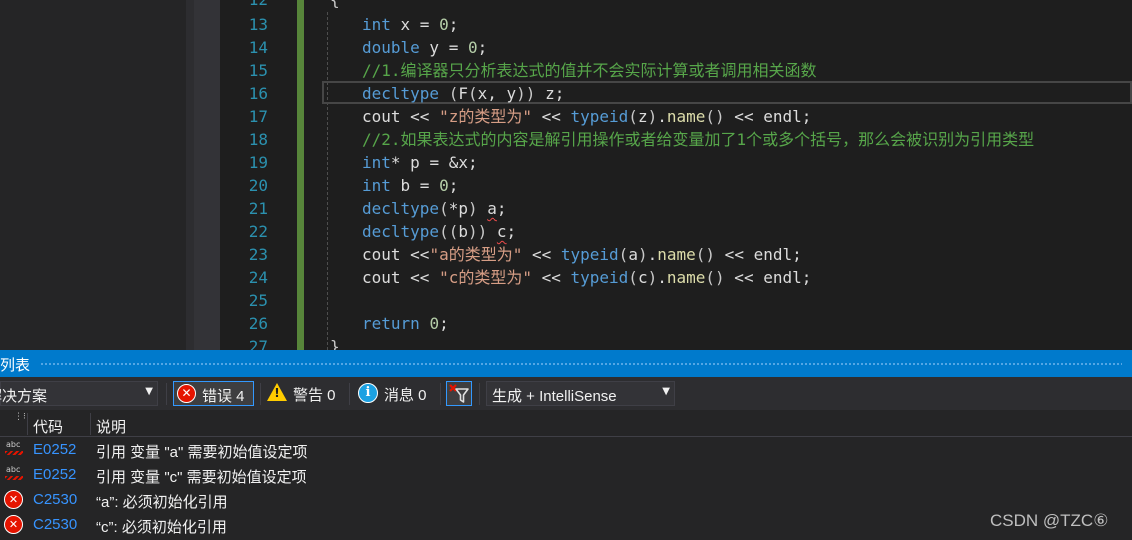 Image resolution: width=1132 pixels, height=540 pixels. What do you see at coordinates (405, 323) in the screenshot?
I see `code-line: return 0;` at bounding box center [405, 323].